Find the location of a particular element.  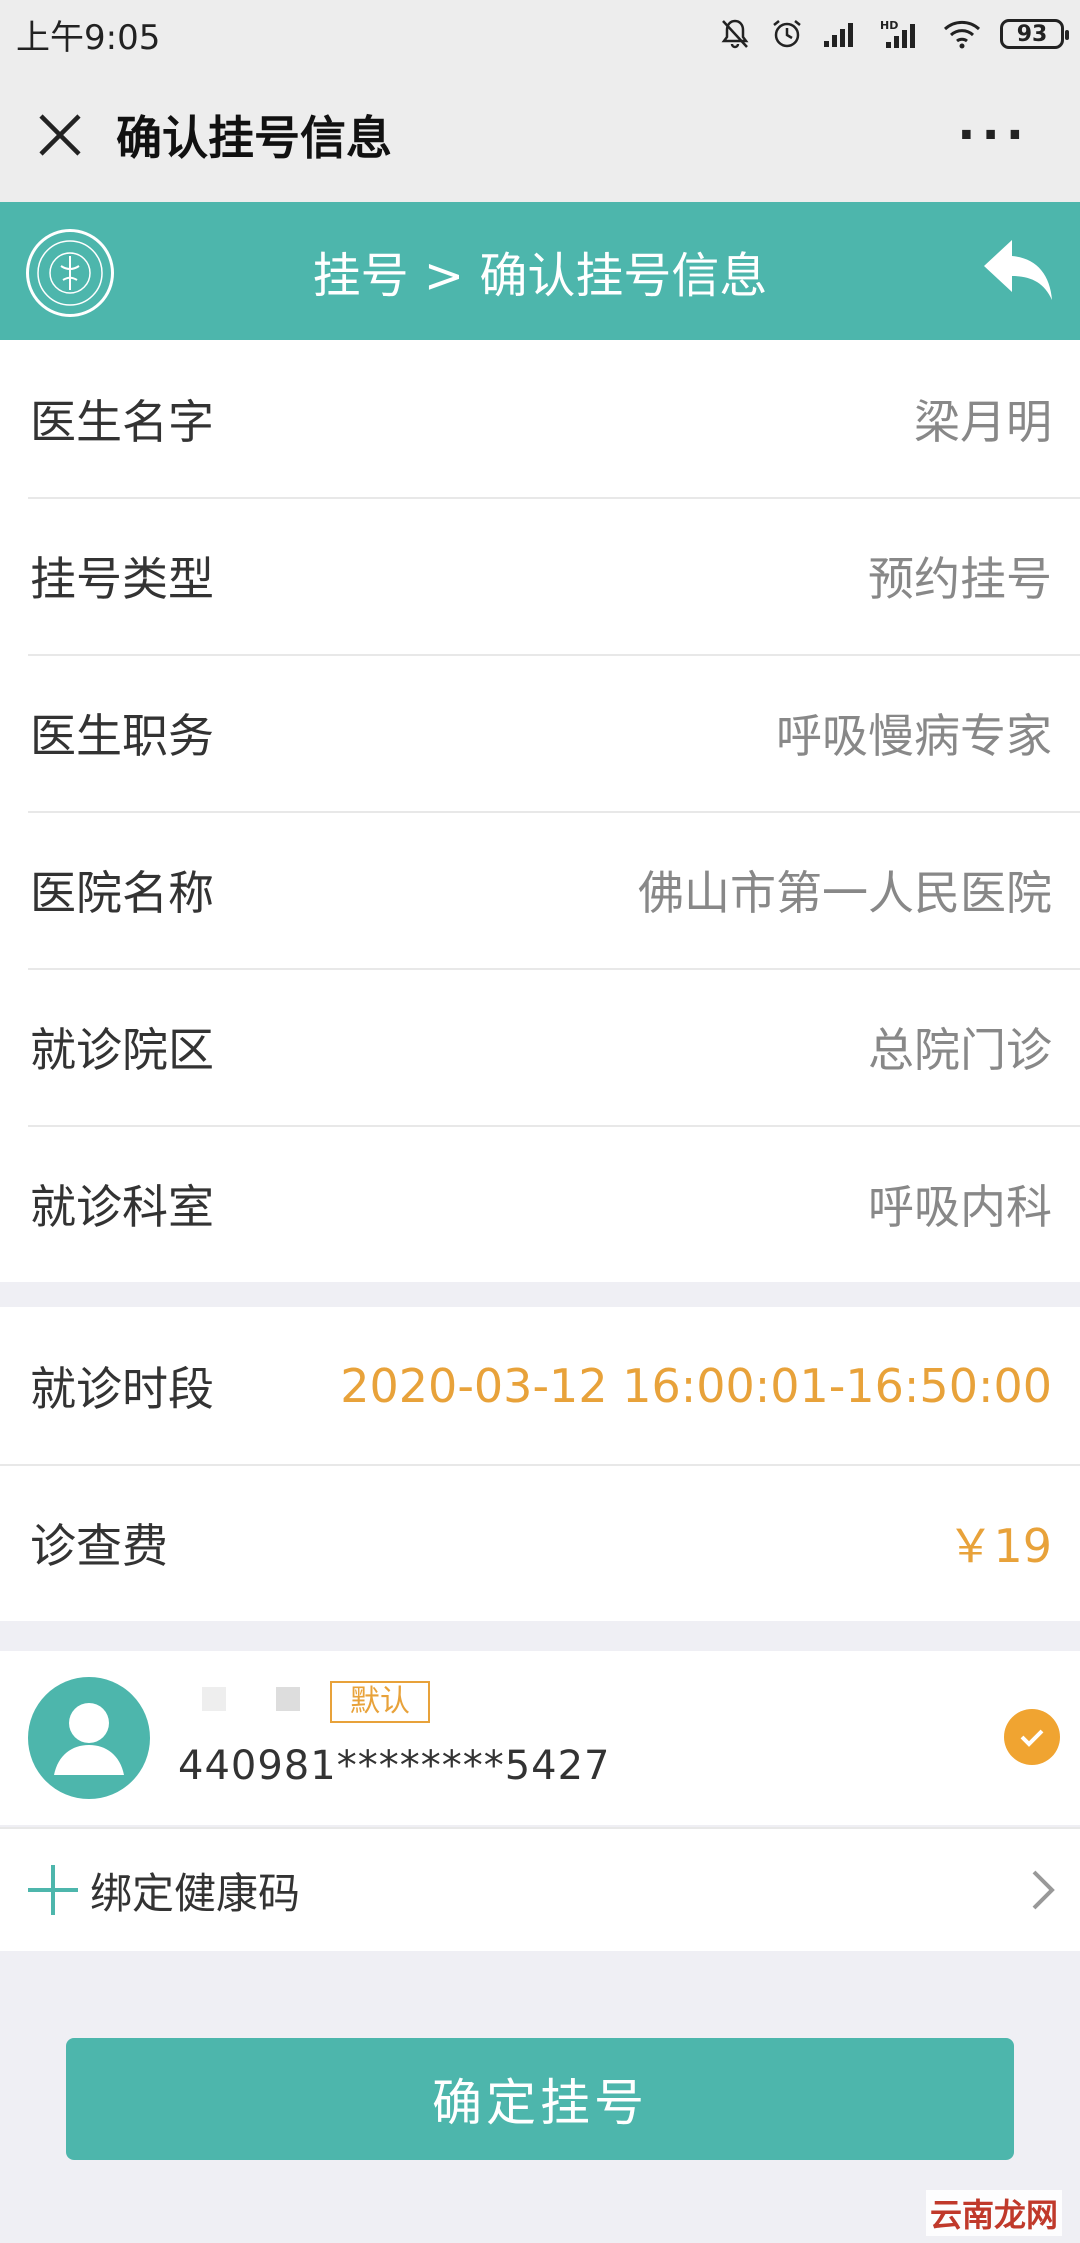

patient-card: 默认 440981********5427 is located at coordinates (540, 1738).